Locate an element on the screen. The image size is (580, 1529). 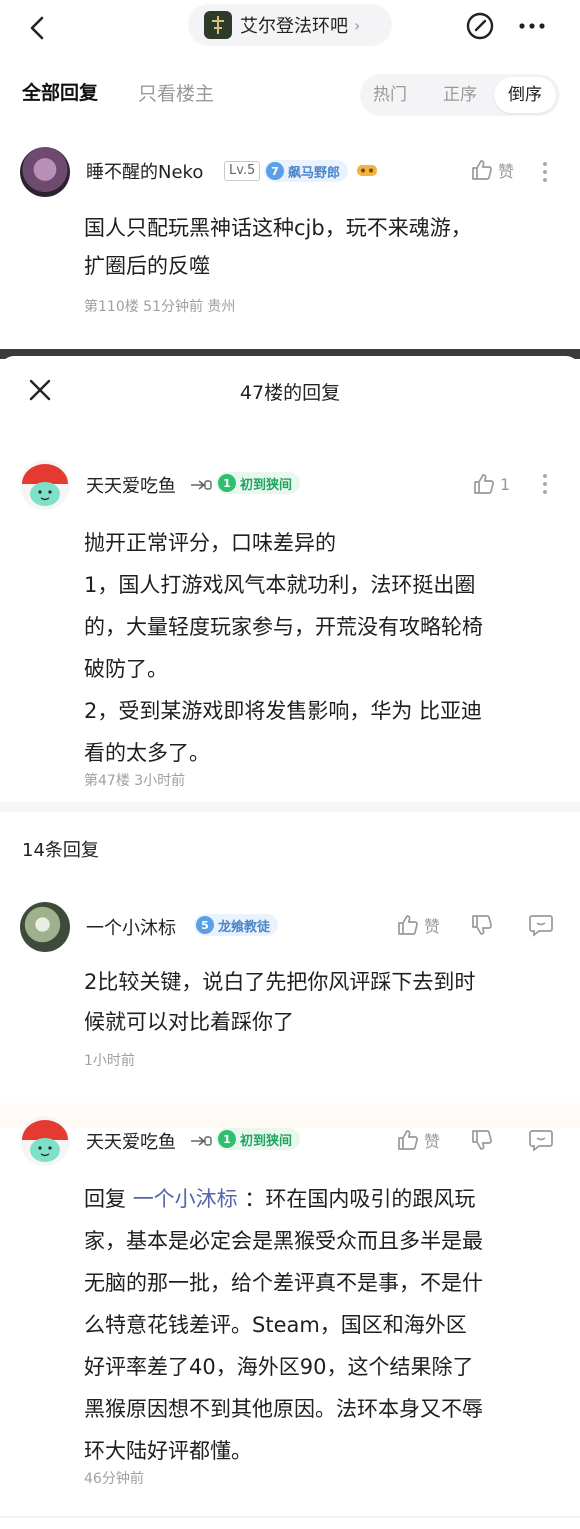
member-badge: 7 飙马野郎 is located at coordinates (306, 171).